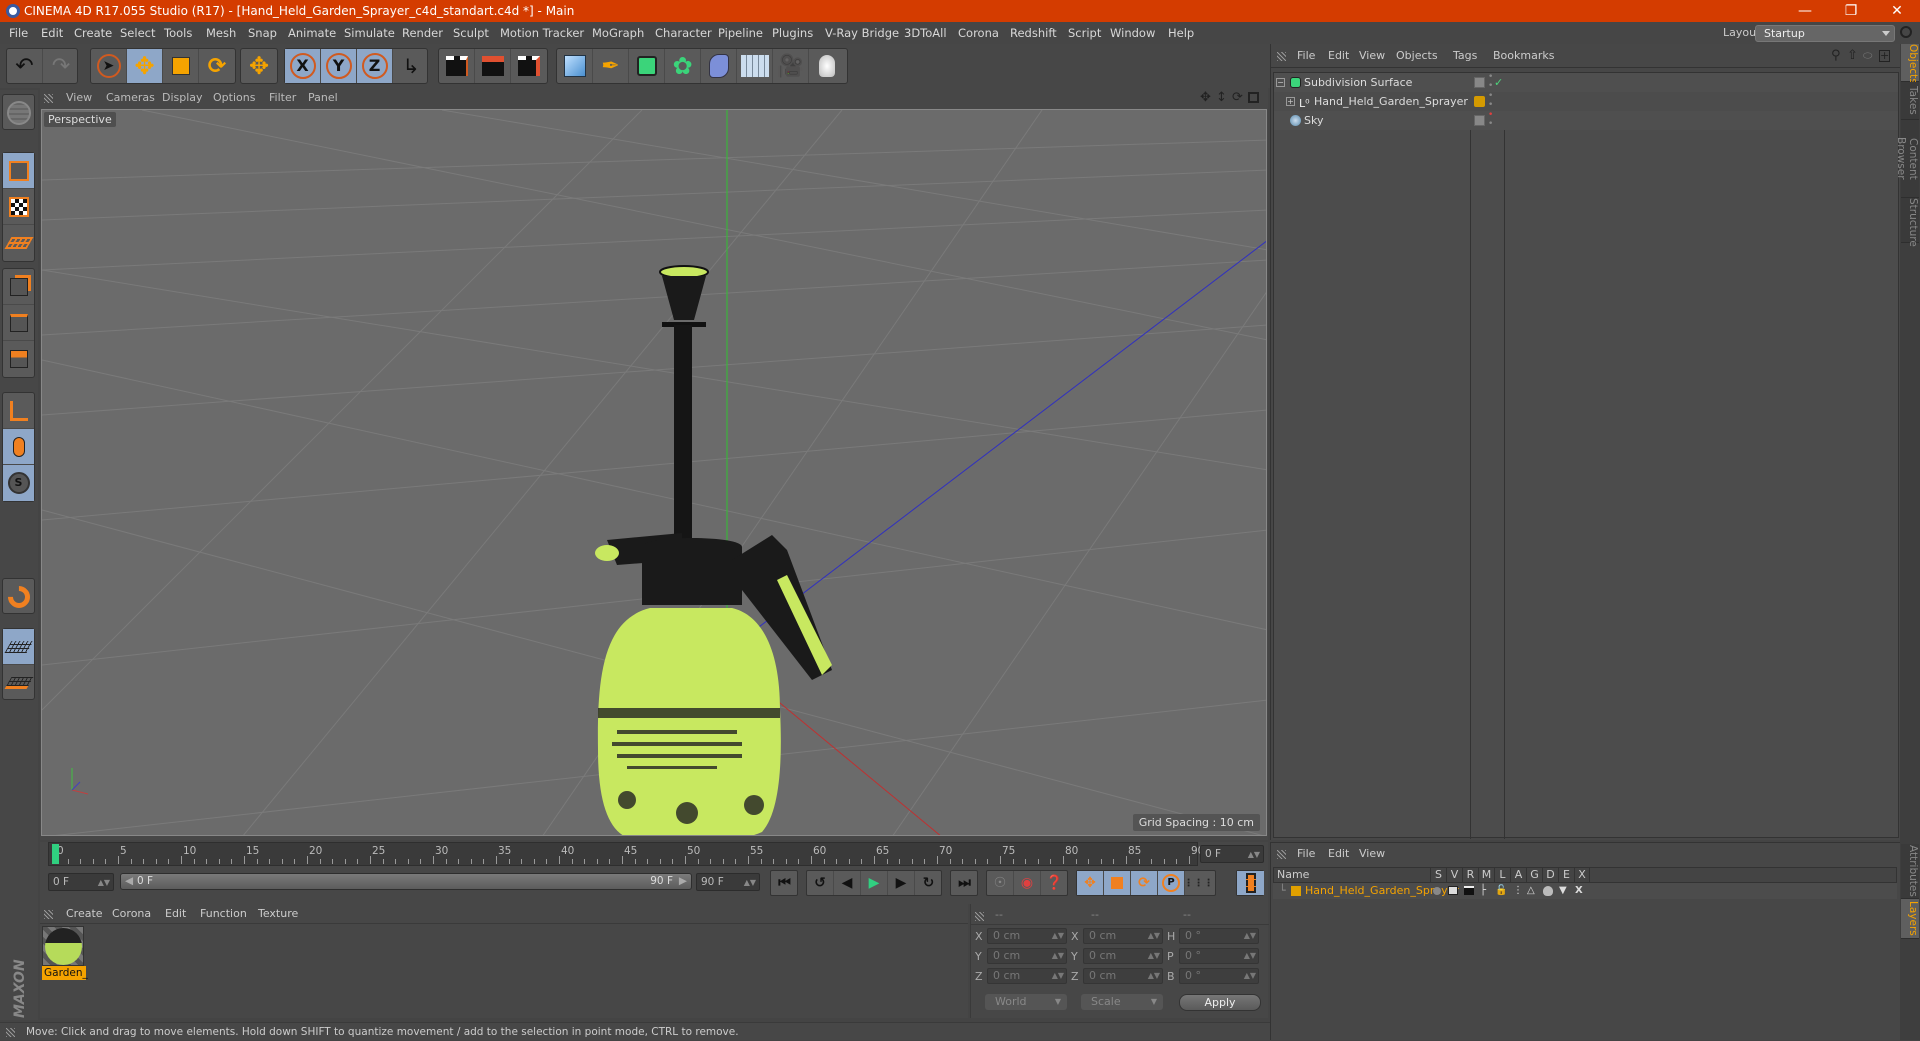 This screenshot has height=1041, width=1920. Describe the element at coordinates (1490, 82) in the screenshot. I see `render-visibility-dots-icon: • •` at that location.